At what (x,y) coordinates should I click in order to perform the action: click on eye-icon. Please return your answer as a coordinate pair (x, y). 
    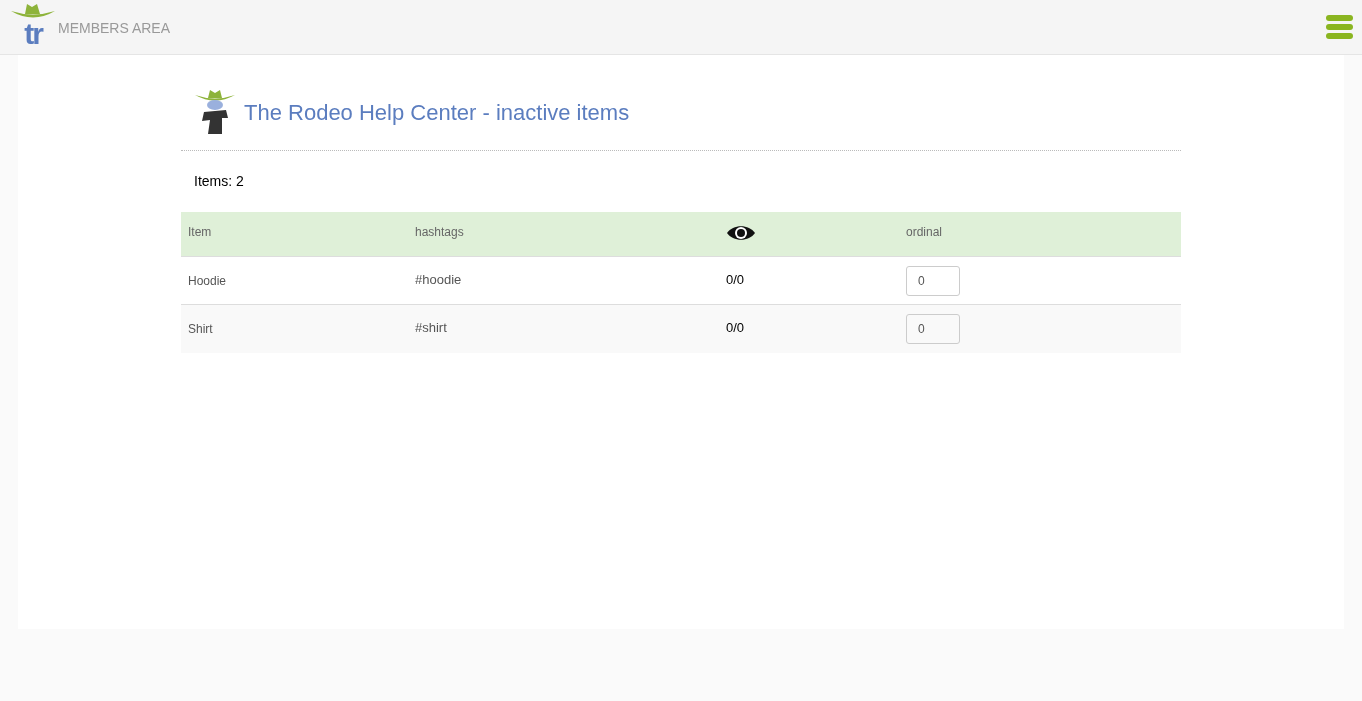
    Looking at the image, I should click on (741, 233).